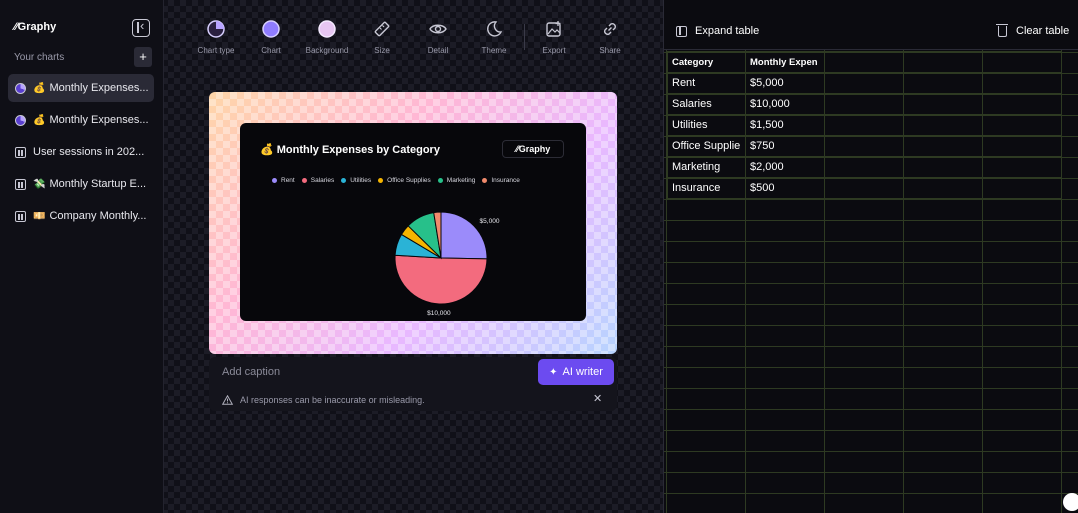 The width and height of the screenshot is (1078, 513). I want to click on pie-data-label: $5,000, so click(490, 221).